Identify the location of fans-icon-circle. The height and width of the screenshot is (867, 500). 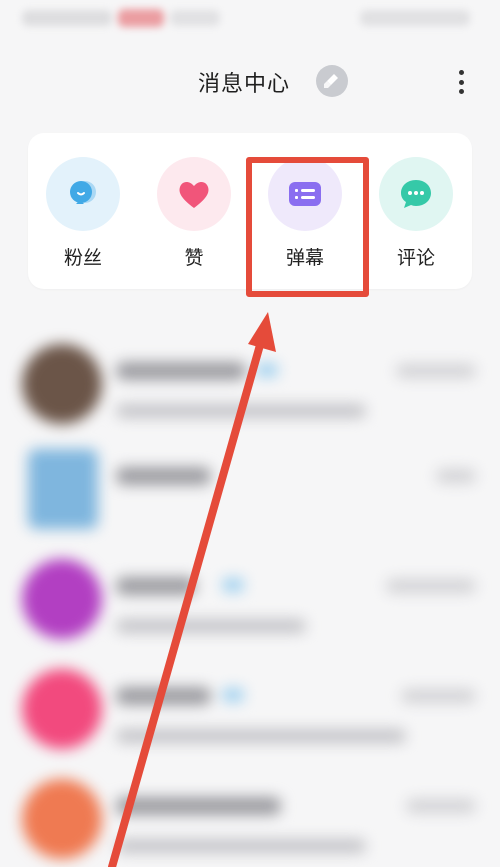
(83, 194).